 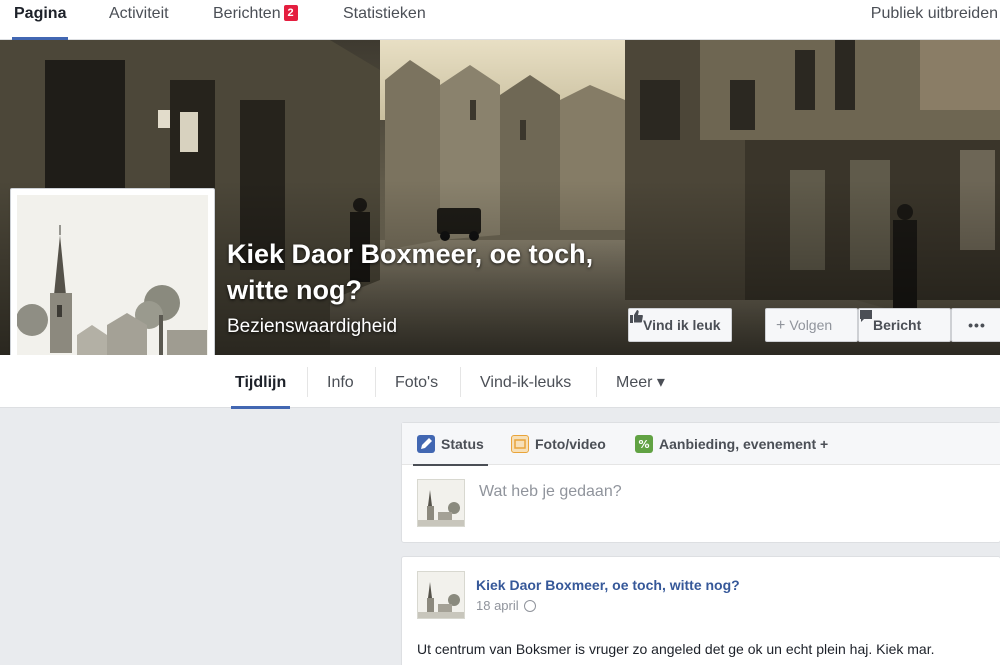 I want to click on post-author-avatar, so click(x=441, y=595).